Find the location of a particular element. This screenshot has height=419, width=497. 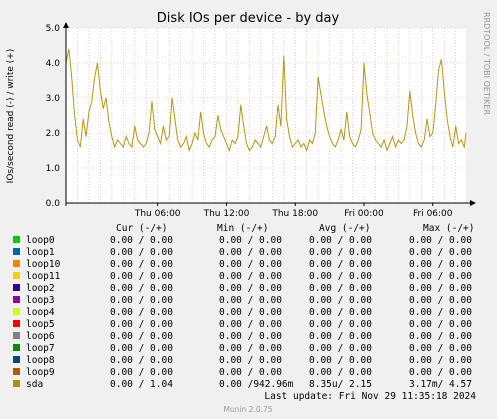

legend-header-min: Min (-/+) is located at coordinates (242, 228).